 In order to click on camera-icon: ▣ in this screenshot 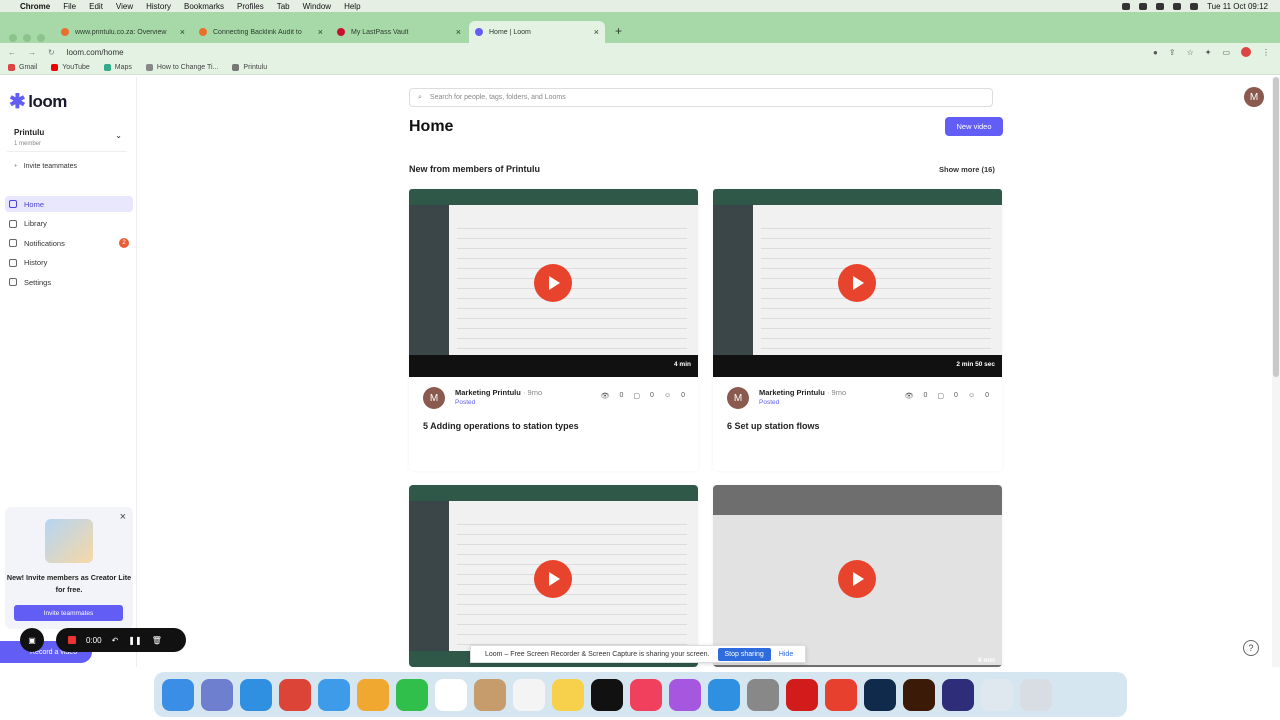, I will do `click(32, 640)`.